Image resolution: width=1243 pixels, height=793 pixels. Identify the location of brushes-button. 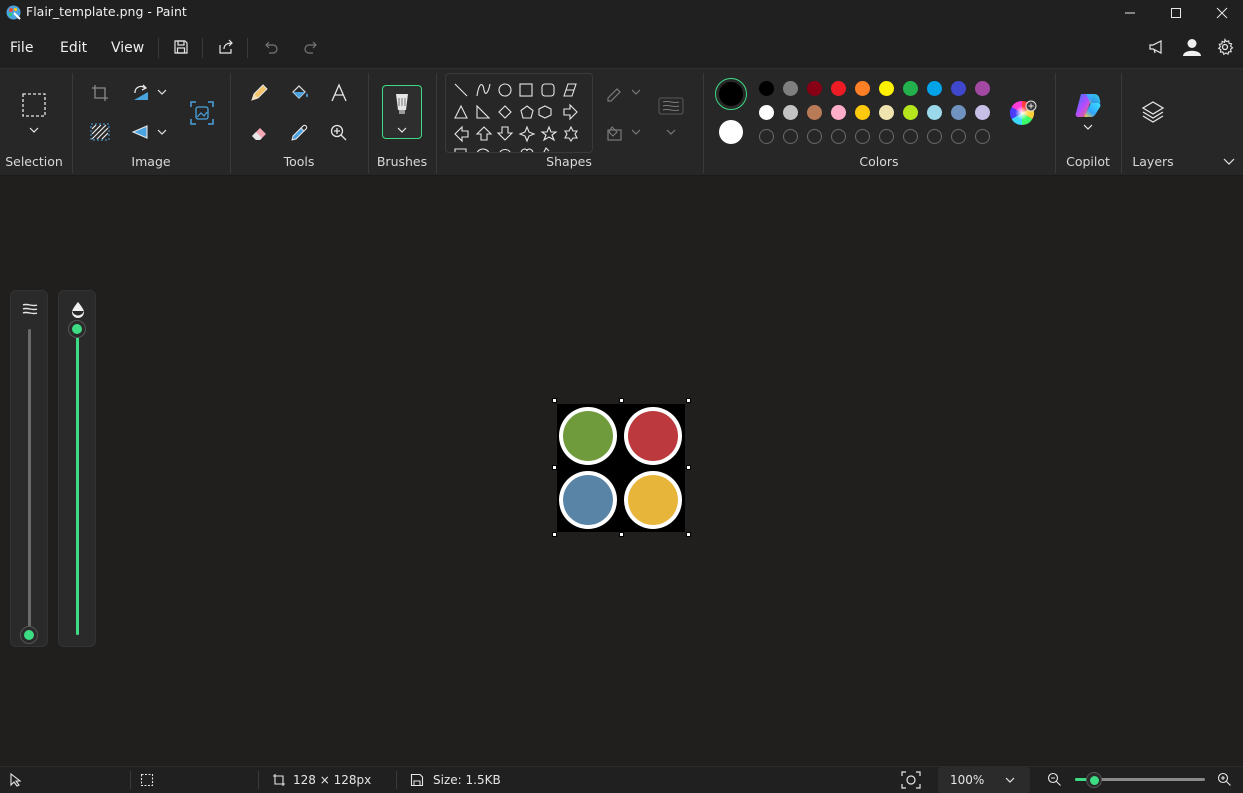
(402, 112).